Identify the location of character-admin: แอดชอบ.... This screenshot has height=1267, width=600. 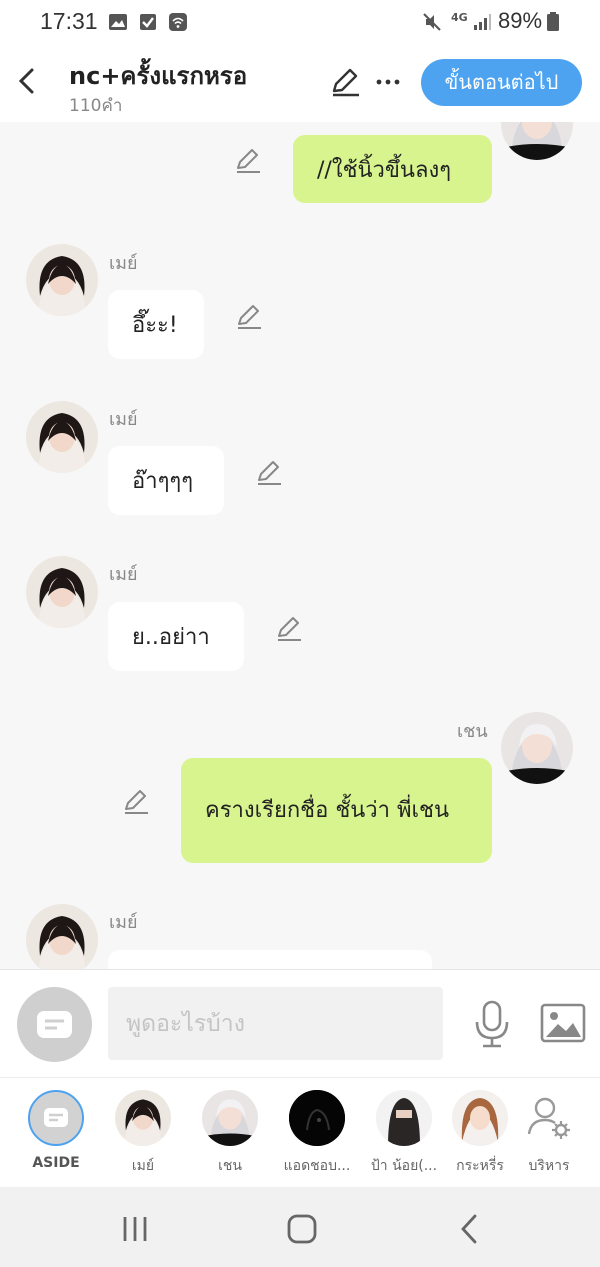
(317, 1133).